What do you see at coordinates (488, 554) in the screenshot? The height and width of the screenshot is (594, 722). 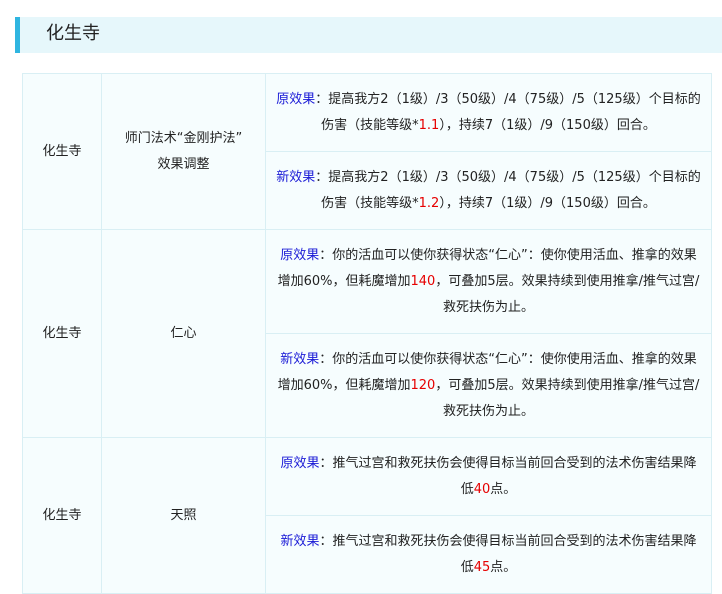 I see `new-effect-cell: 新效果：推气过宫和救死扶伤会使得目标当前回合受到的法术伤害结果降低45点。` at bounding box center [488, 554].